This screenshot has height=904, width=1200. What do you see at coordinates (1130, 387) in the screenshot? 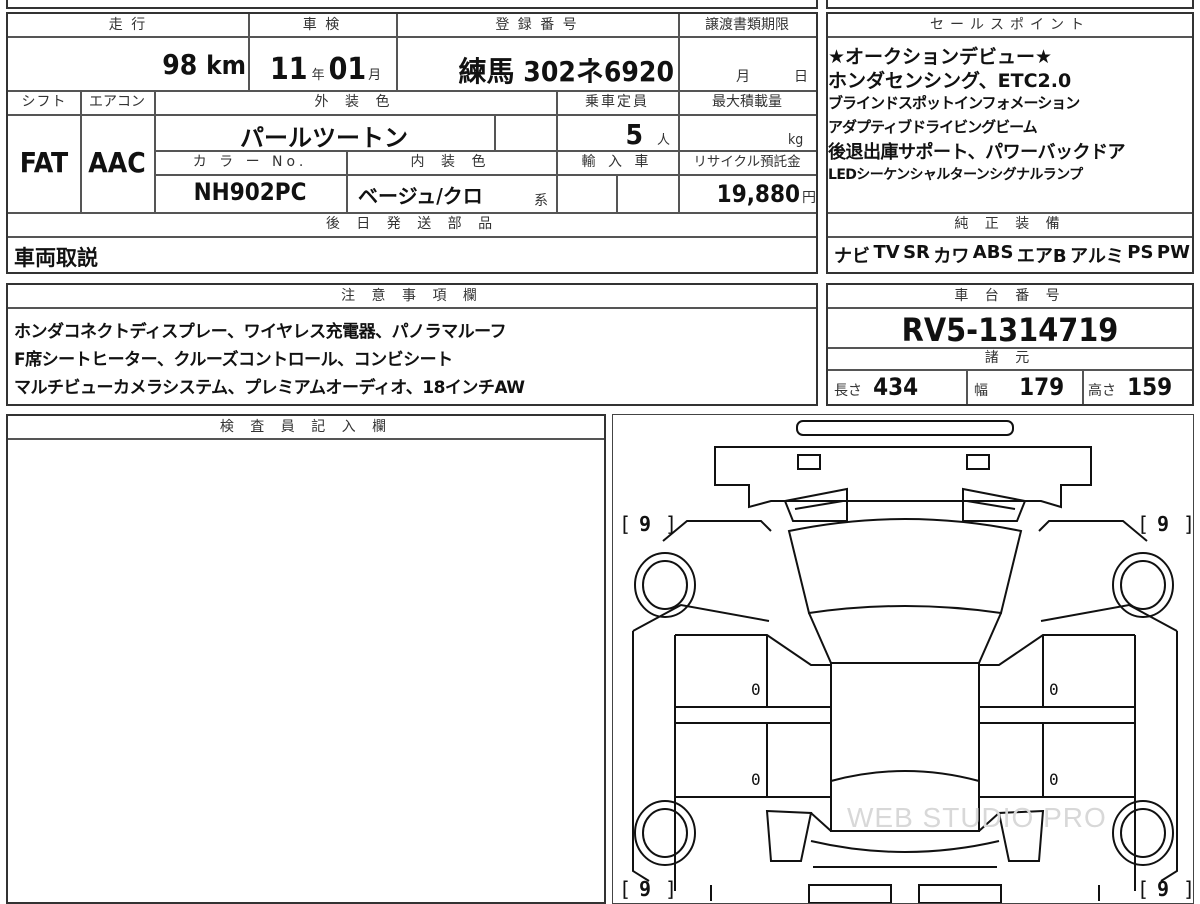
I see `spec-height: 高さ 159` at bounding box center [1130, 387].